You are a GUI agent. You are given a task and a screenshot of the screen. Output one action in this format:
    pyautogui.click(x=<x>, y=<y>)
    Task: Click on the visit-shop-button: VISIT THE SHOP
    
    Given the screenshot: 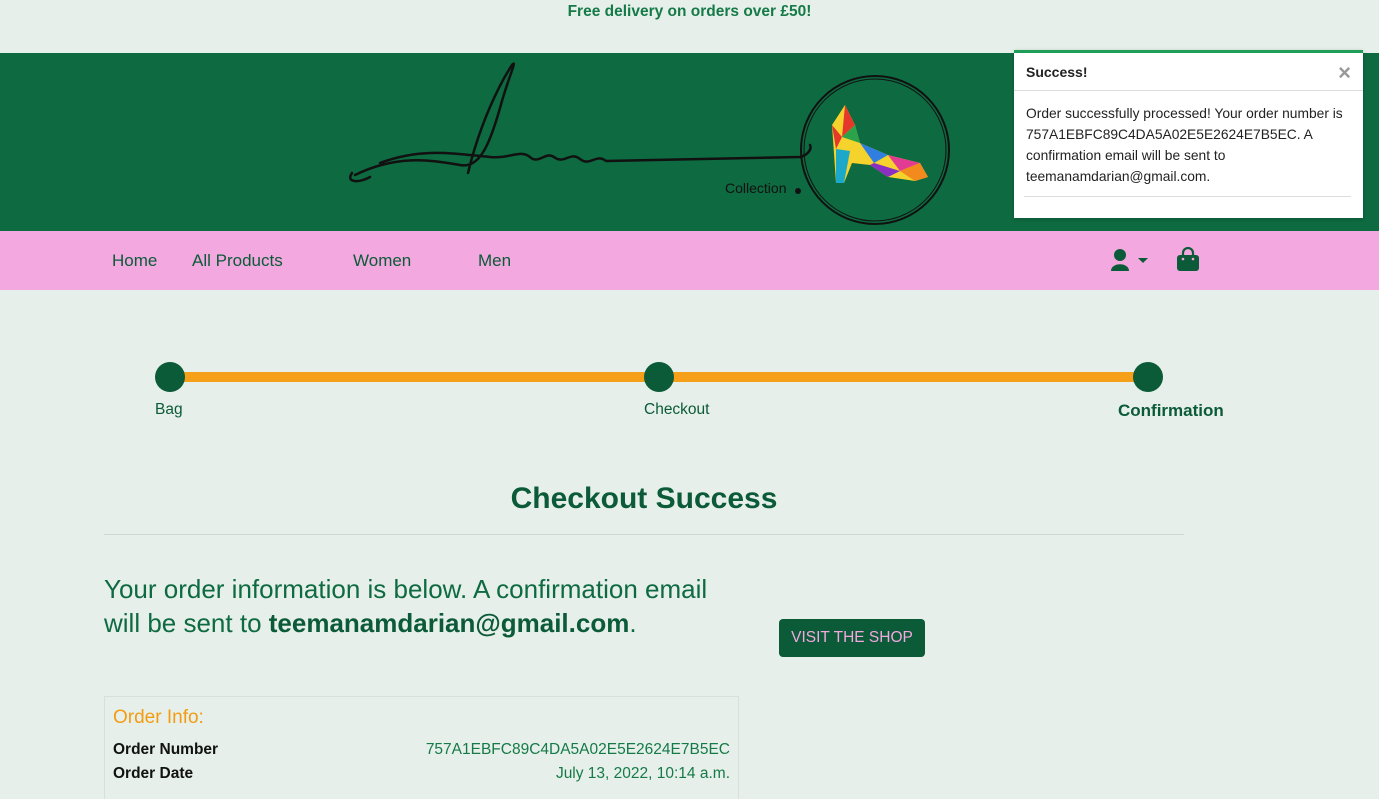 What is the action you would take?
    pyautogui.click(x=852, y=638)
    